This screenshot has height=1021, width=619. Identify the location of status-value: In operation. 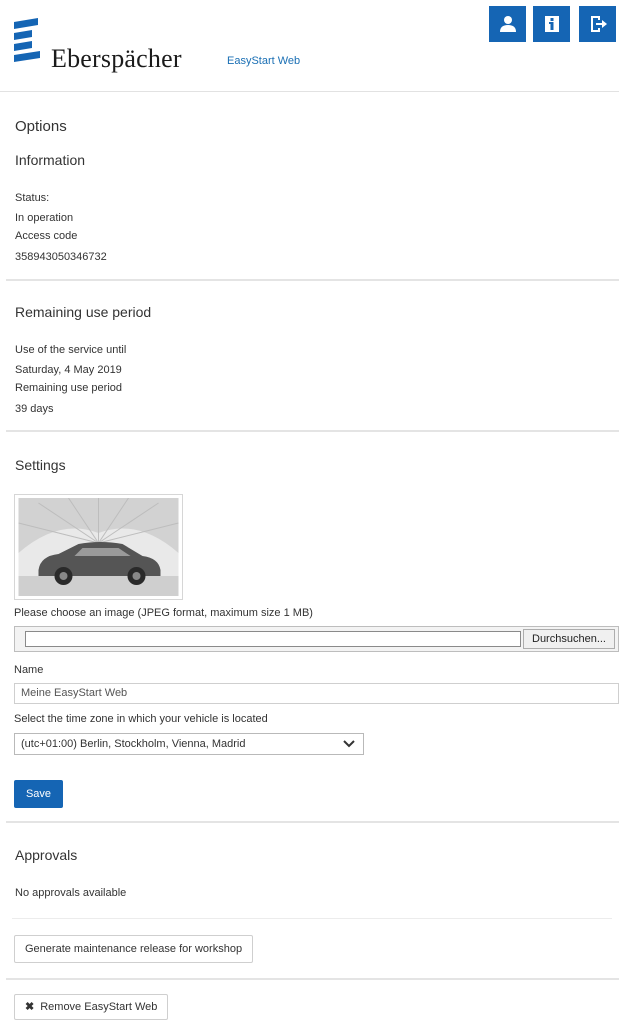
(44, 218).